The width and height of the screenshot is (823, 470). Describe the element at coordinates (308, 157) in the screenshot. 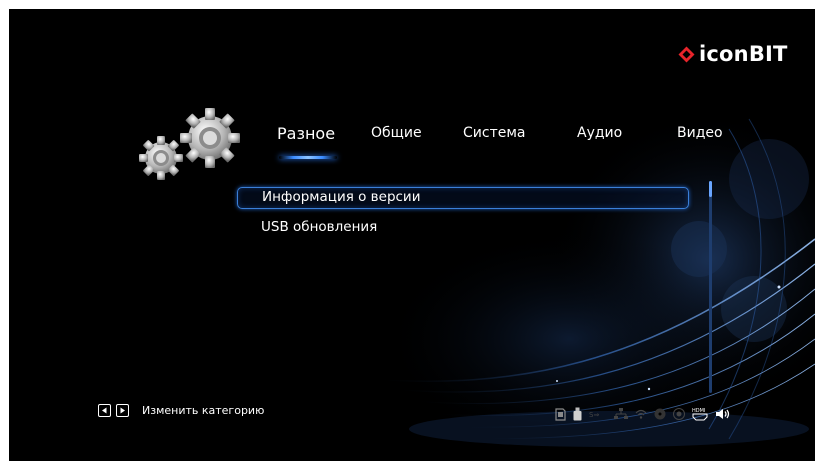

I see `active-tab-indicator` at that location.